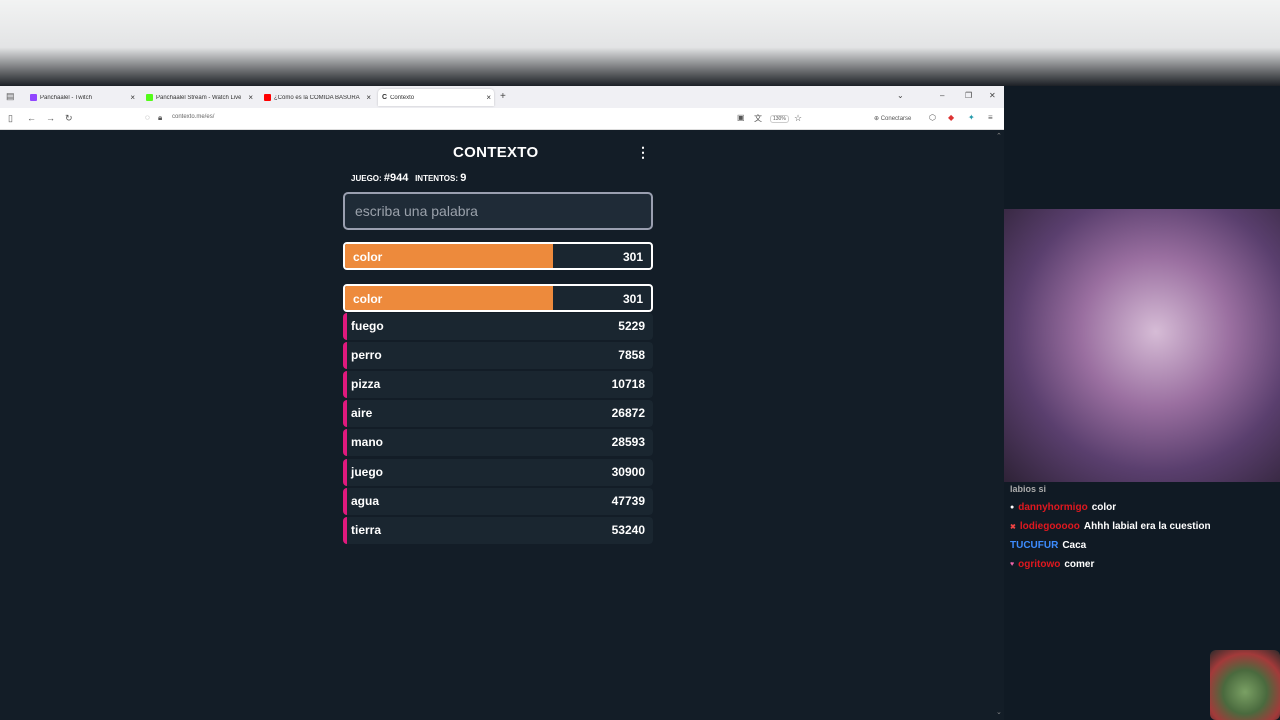  Describe the element at coordinates (628, 413) in the screenshot. I see `guess-rank: 26872` at that location.